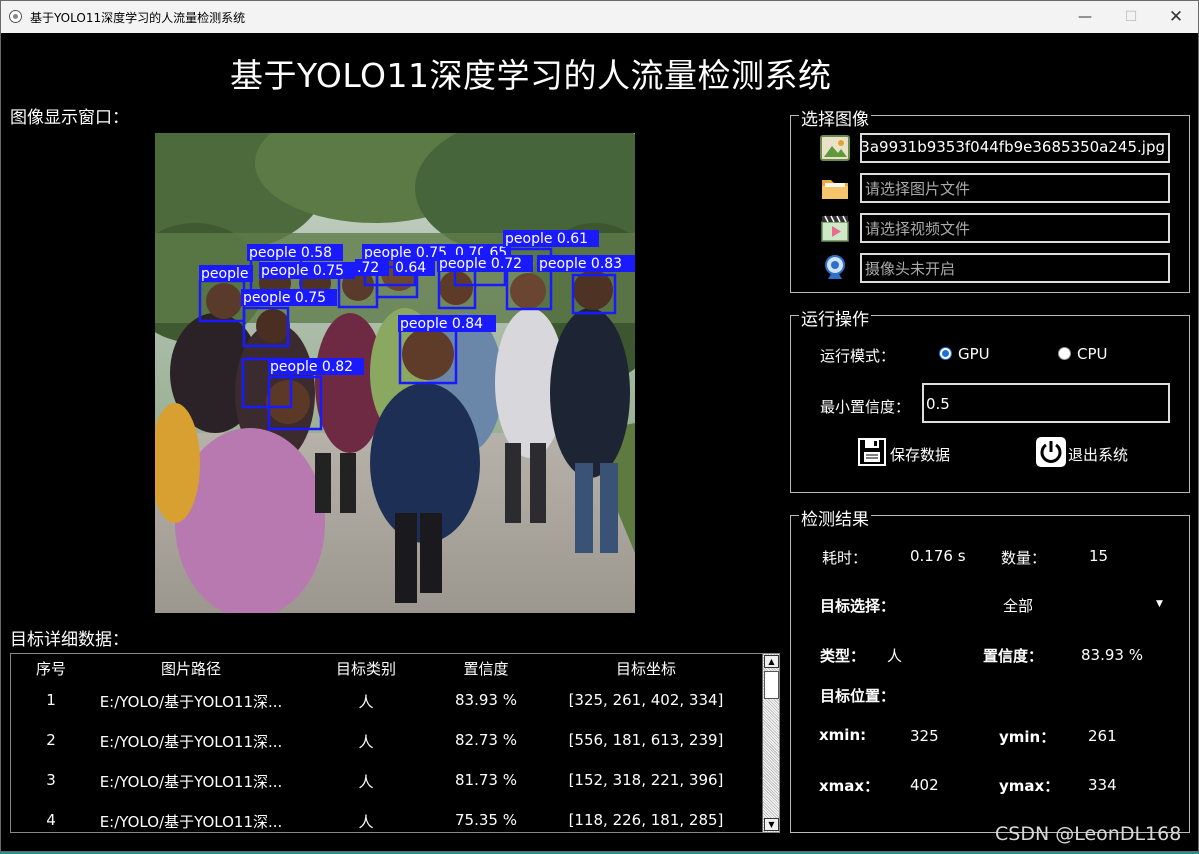 This screenshot has height=854, width=1199. I want to click on cell-index: 1, so click(51, 700).